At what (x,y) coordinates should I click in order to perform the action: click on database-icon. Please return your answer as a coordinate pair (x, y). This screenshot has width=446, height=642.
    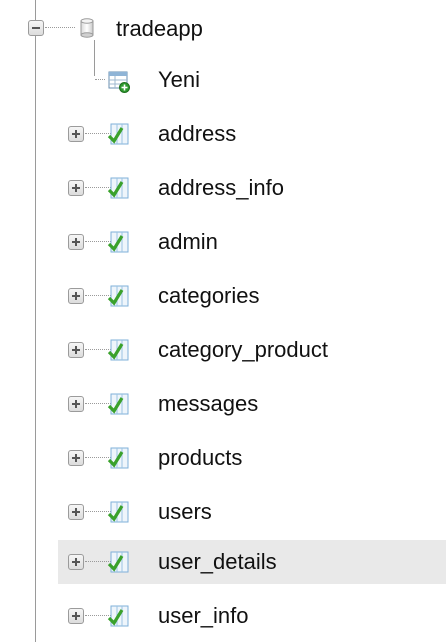
    Looking at the image, I should click on (87, 28).